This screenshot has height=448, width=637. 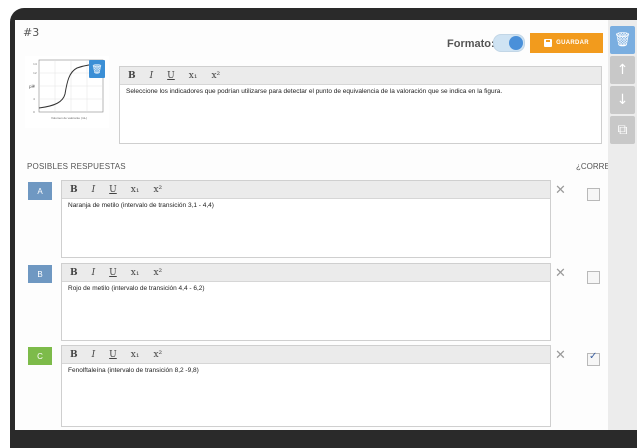 I want to click on correct-checkbox-a, so click(x=593, y=194).